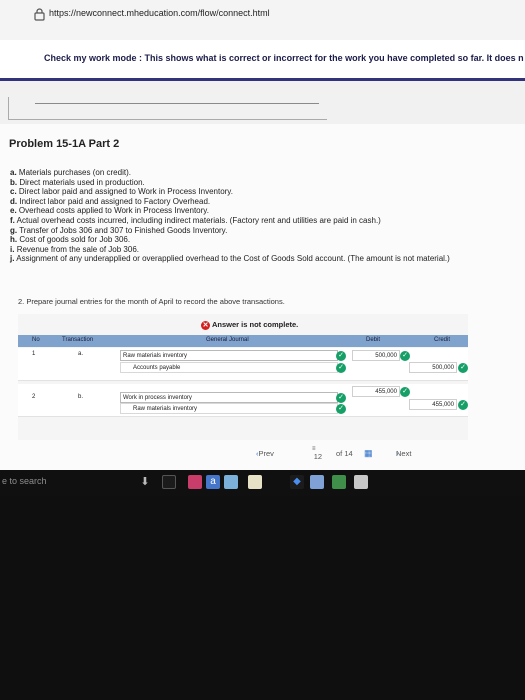 This screenshot has width=525, height=700. What do you see at coordinates (70, 240) in the screenshot?
I see `list-item: h. Cost of goods sold for Job 306.` at bounding box center [70, 240].